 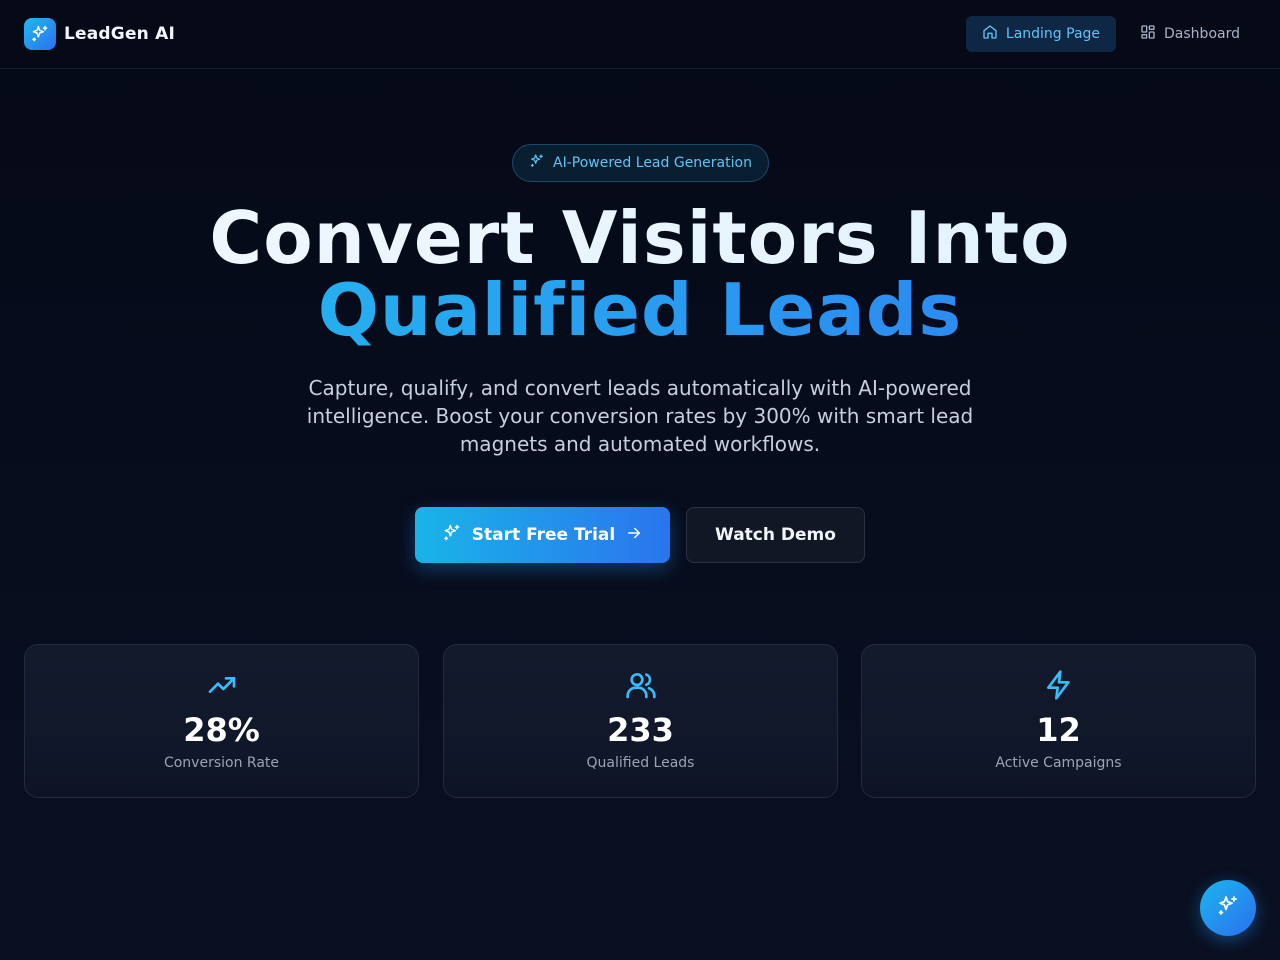 What do you see at coordinates (1058, 730) in the screenshot?
I see `stat-value: 12` at bounding box center [1058, 730].